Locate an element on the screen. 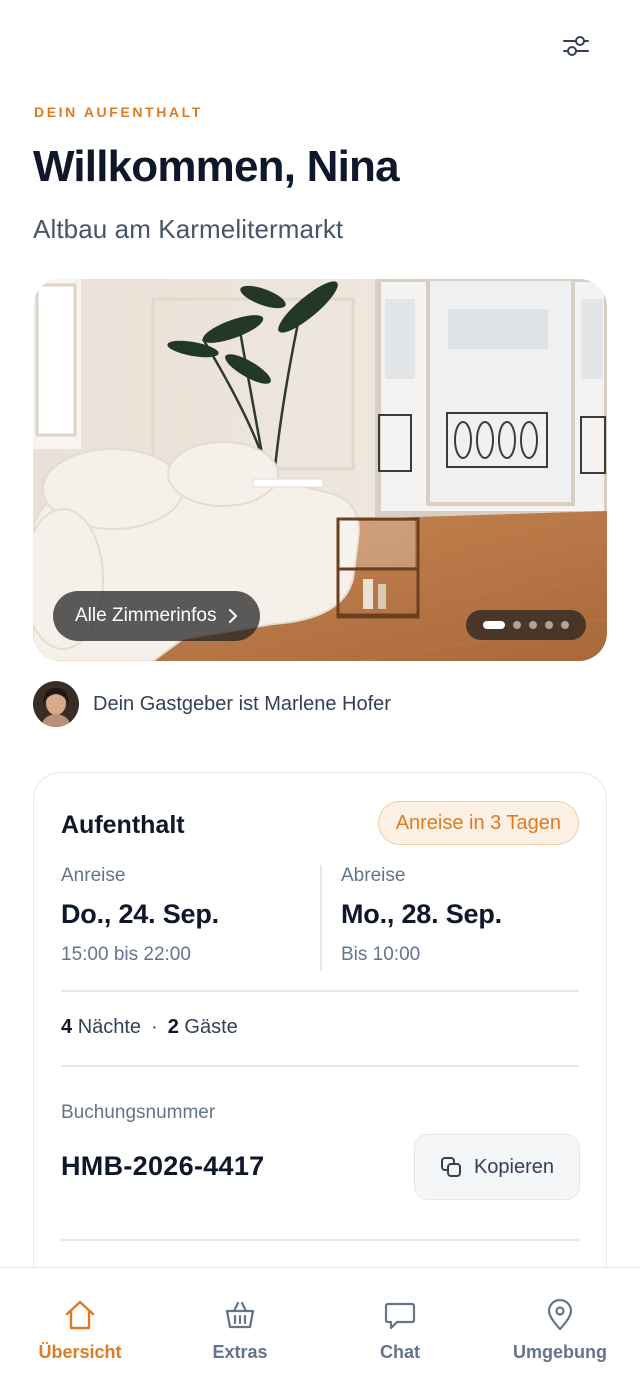  departure-date: Mo., 28. Sep. is located at coordinates (421, 914).